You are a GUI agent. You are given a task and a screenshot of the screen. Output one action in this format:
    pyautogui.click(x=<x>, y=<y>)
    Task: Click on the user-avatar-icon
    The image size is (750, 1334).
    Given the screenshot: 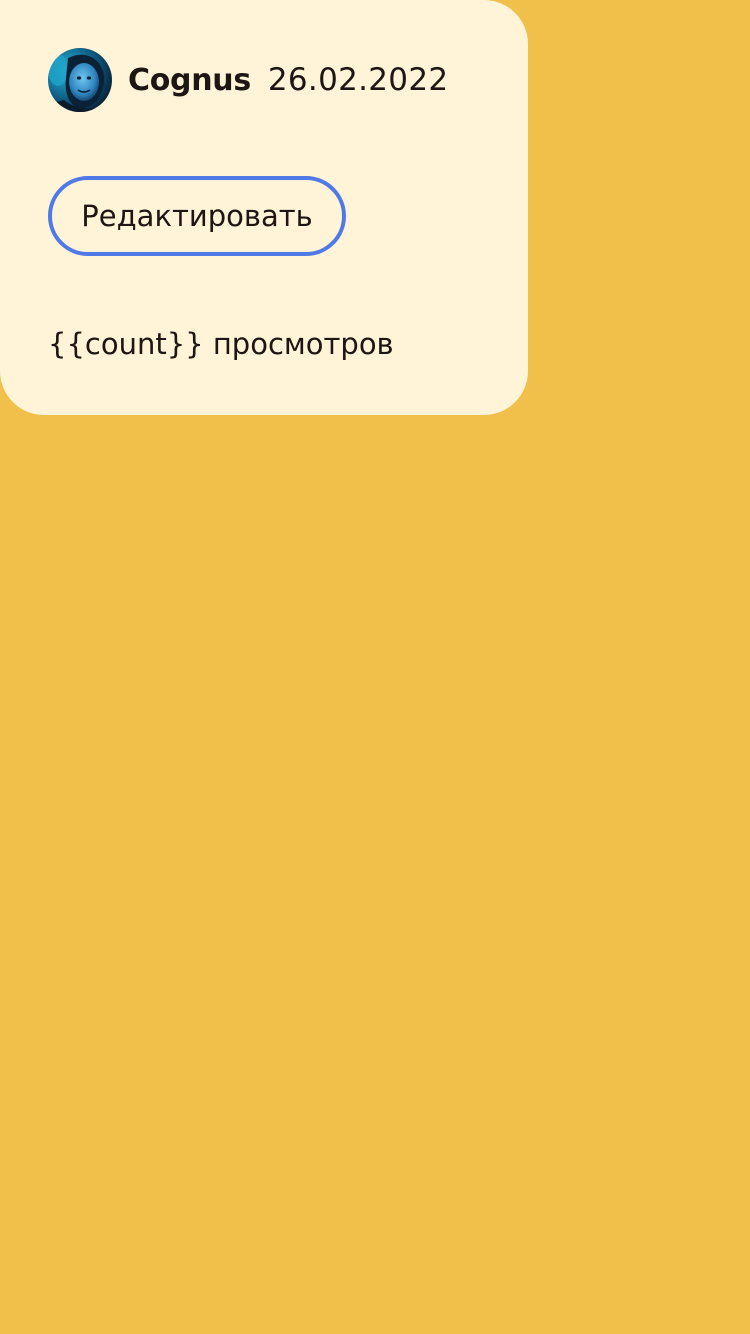 What is the action you would take?
    pyautogui.click(x=80, y=80)
    